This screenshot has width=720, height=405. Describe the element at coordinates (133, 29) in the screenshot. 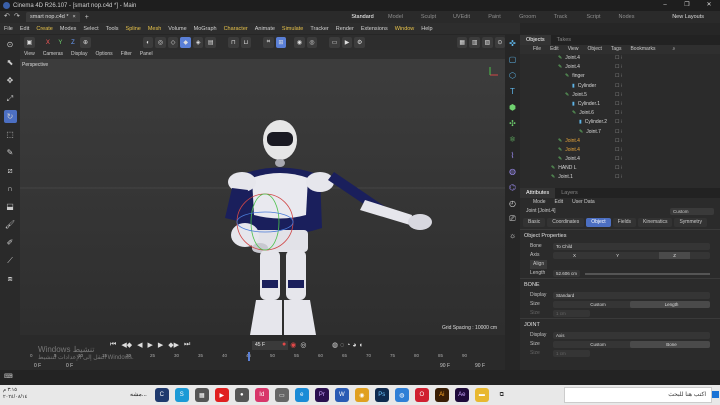

I see `menu-spline: Spline` at that location.